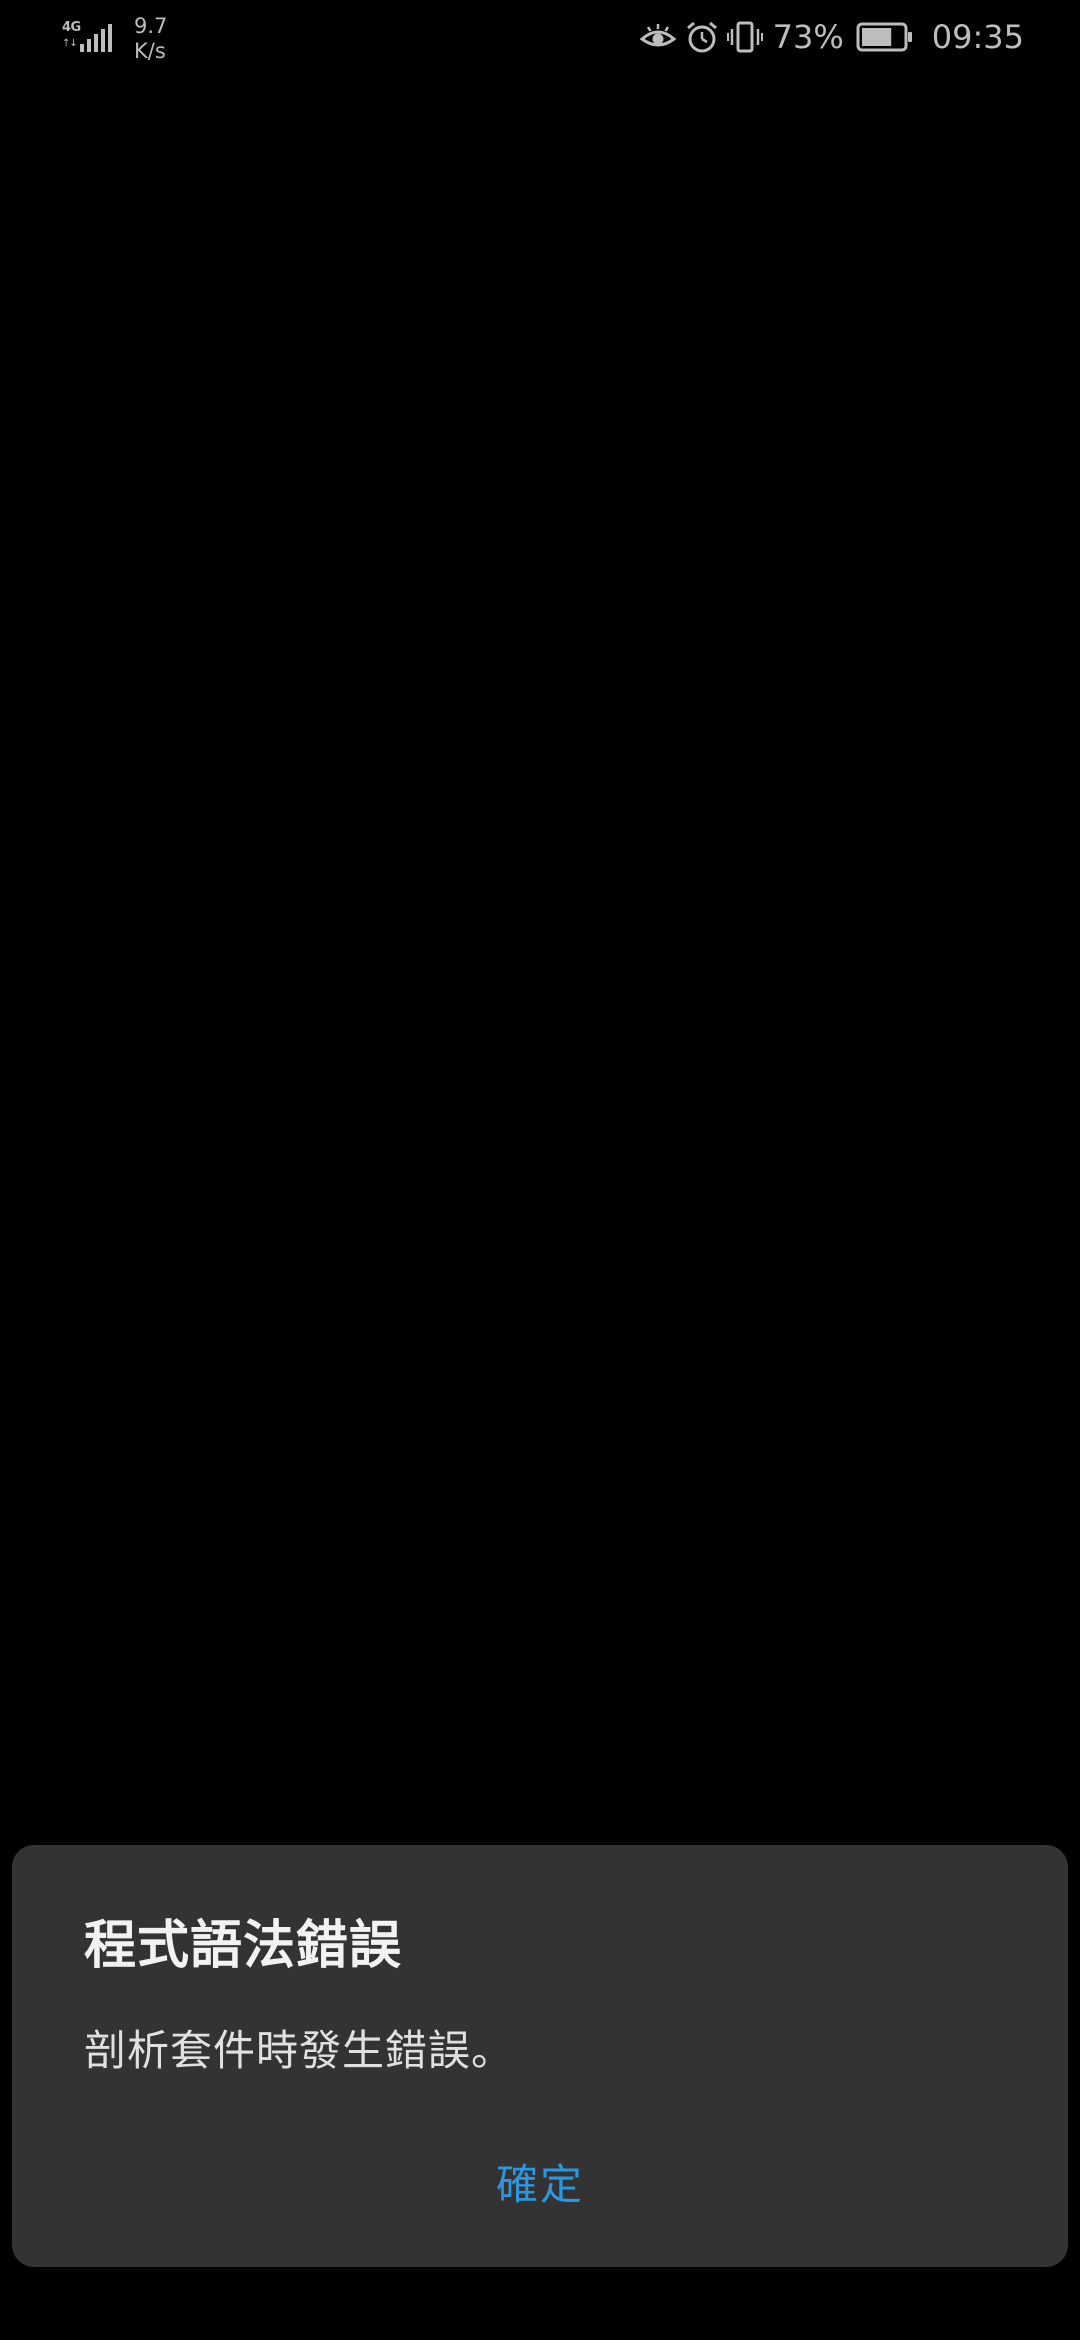 This screenshot has width=1080, height=2340. Describe the element at coordinates (71, 27) in the screenshot. I see `network-type-label: 4G` at that location.